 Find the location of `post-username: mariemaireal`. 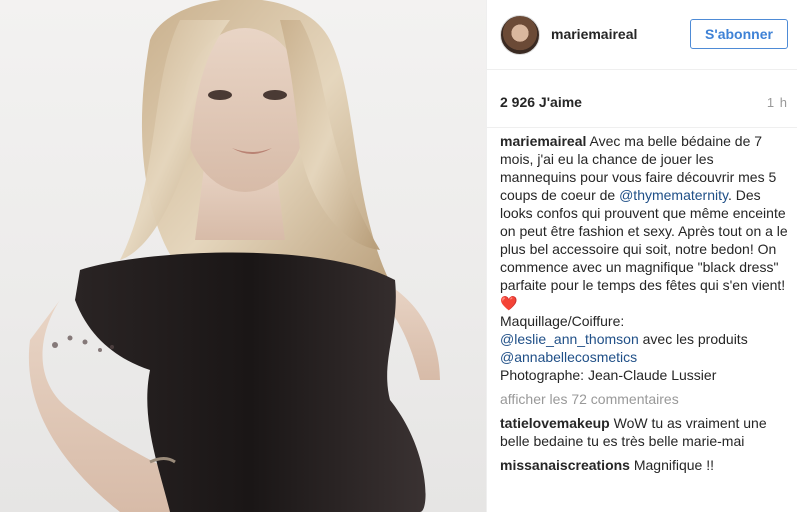

post-username: mariemaireal is located at coordinates (594, 34).